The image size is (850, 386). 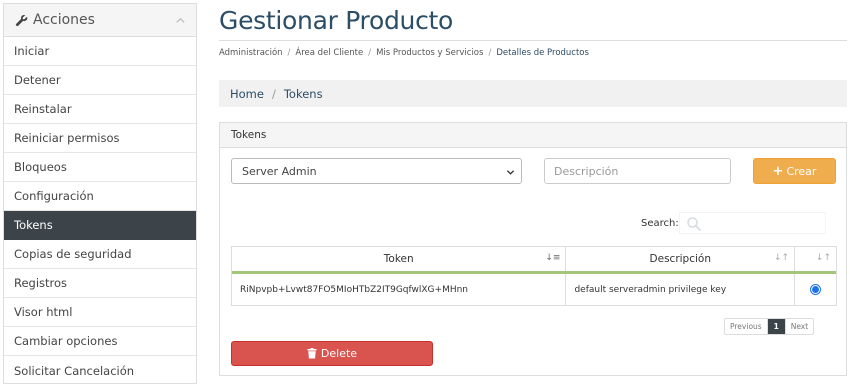 What do you see at coordinates (533, 93) in the screenshot?
I see `module-breadcrumb: Home / Tokens` at bounding box center [533, 93].